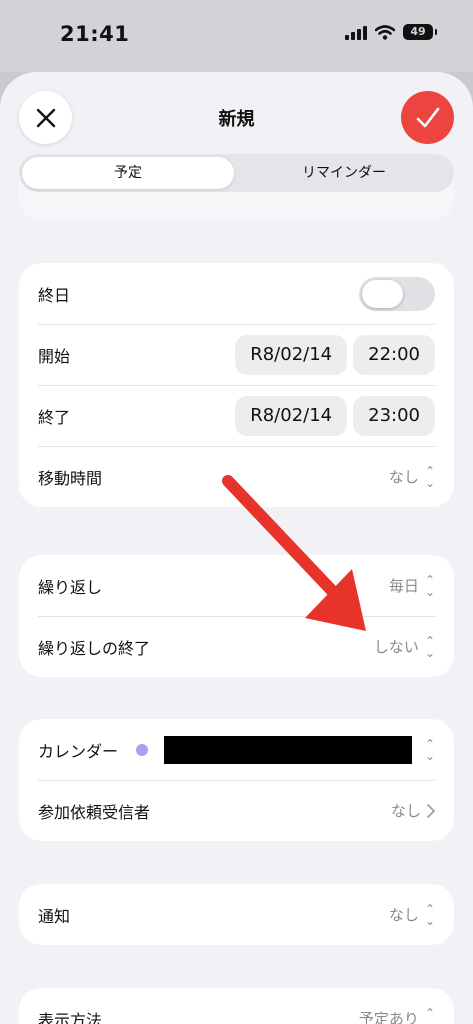  What do you see at coordinates (94, 648) in the screenshot?
I see `repeat-end-label: 繰り返しの終了` at bounding box center [94, 648].